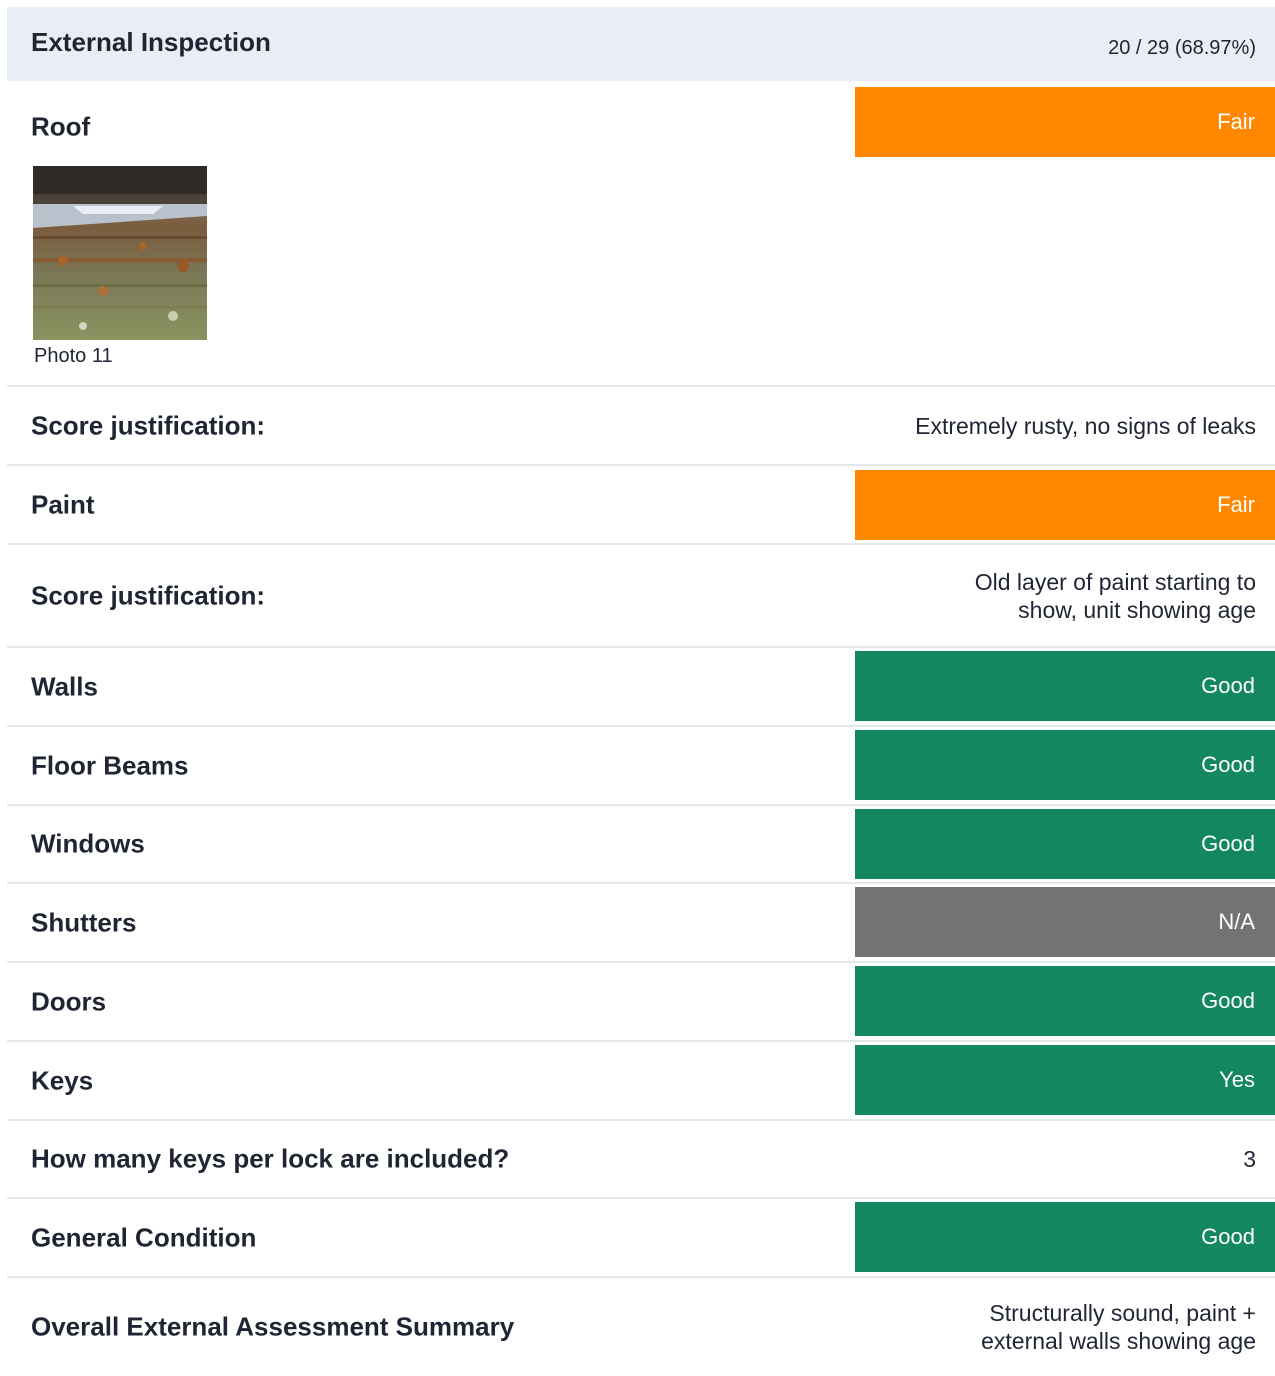 The height and width of the screenshot is (1376, 1275). I want to click on doors-rating-badge: Good, so click(1065, 1001).